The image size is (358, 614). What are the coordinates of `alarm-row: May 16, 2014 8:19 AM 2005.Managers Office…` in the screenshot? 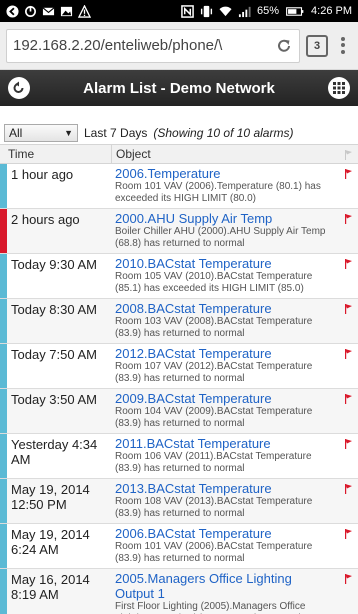 It's located at (179, 591).